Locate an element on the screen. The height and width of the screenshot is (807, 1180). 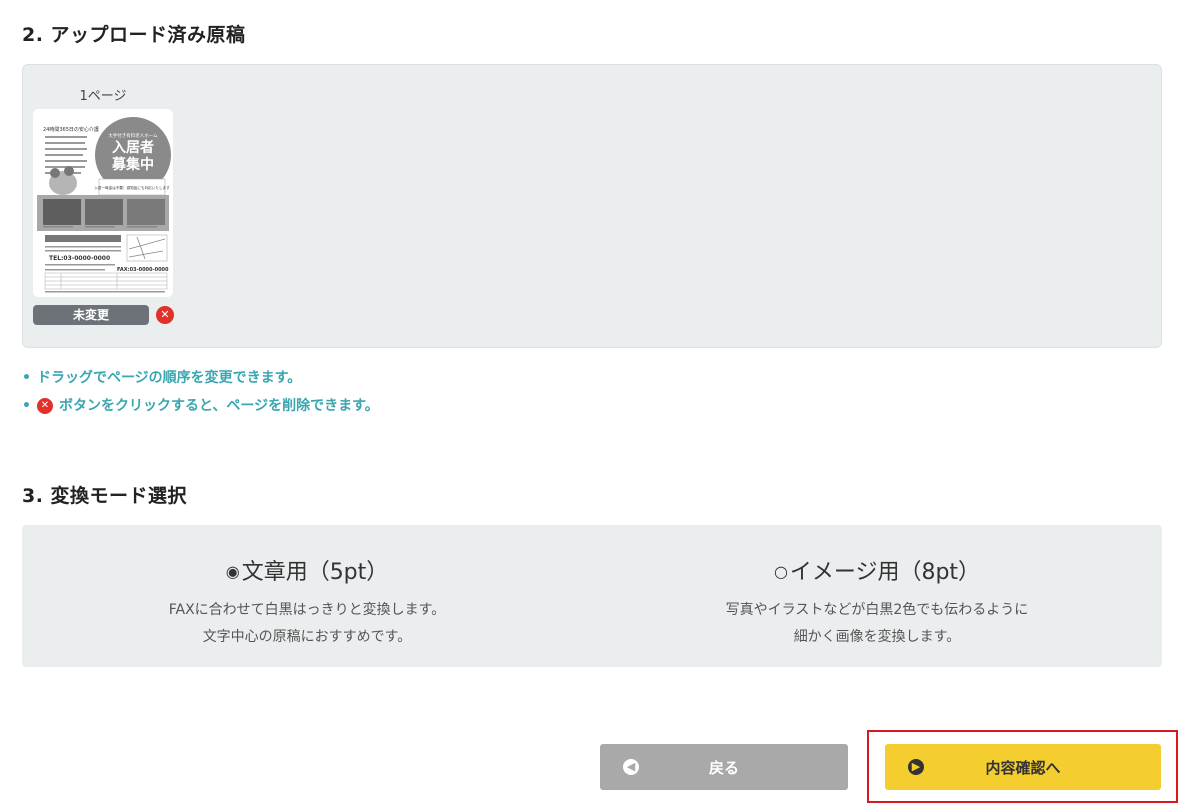
page-status-badge: 未変更 is located at coordinates (91, 315).